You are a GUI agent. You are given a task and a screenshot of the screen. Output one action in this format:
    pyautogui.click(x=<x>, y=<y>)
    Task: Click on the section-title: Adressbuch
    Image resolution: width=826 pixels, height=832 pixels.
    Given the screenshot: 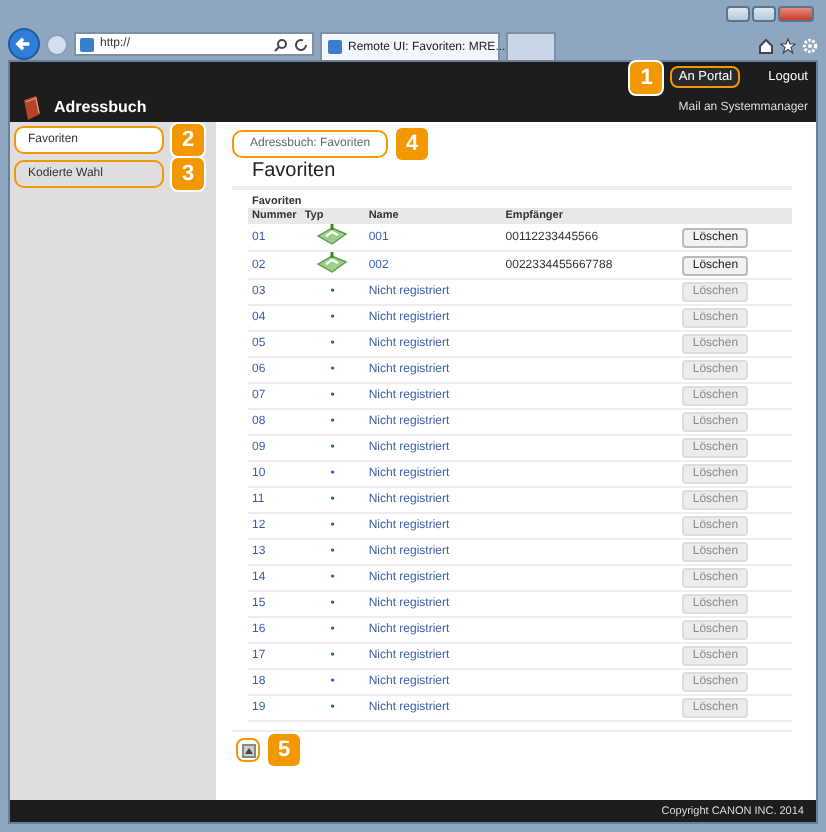 What is the action you would take?
    pyautogui.click(x=100, y=107)
    